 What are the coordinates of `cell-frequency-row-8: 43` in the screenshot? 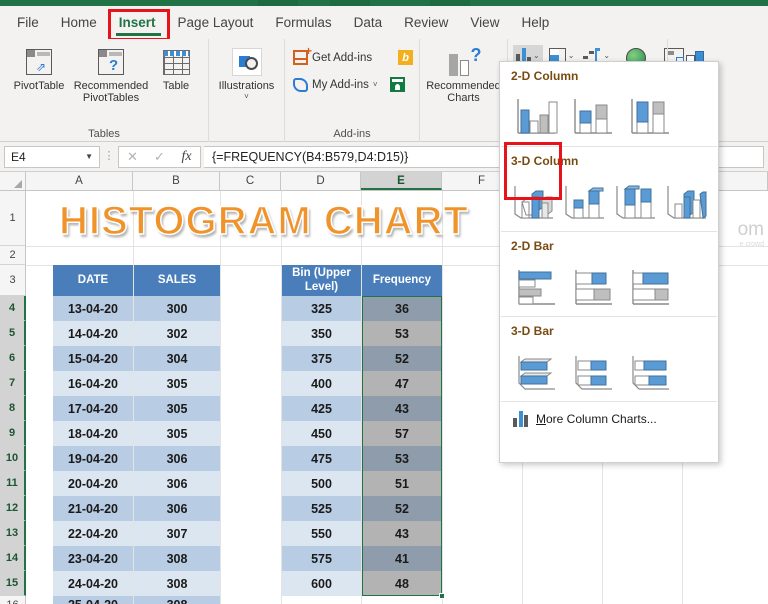 It's located at (402, 408).